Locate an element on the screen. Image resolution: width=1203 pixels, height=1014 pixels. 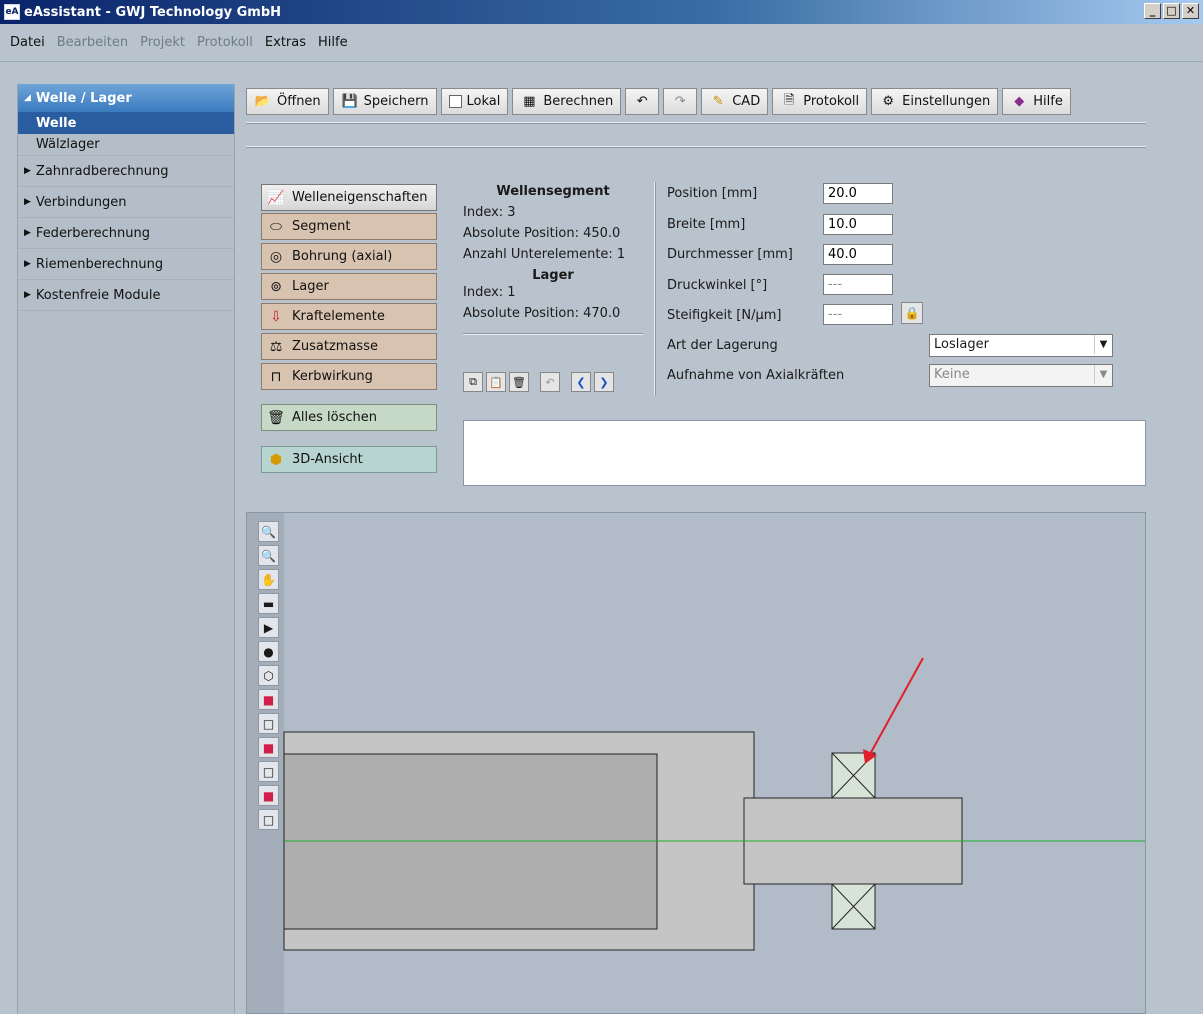
bearing-button: ⊚ Lager is located at coordinates (349, 286).